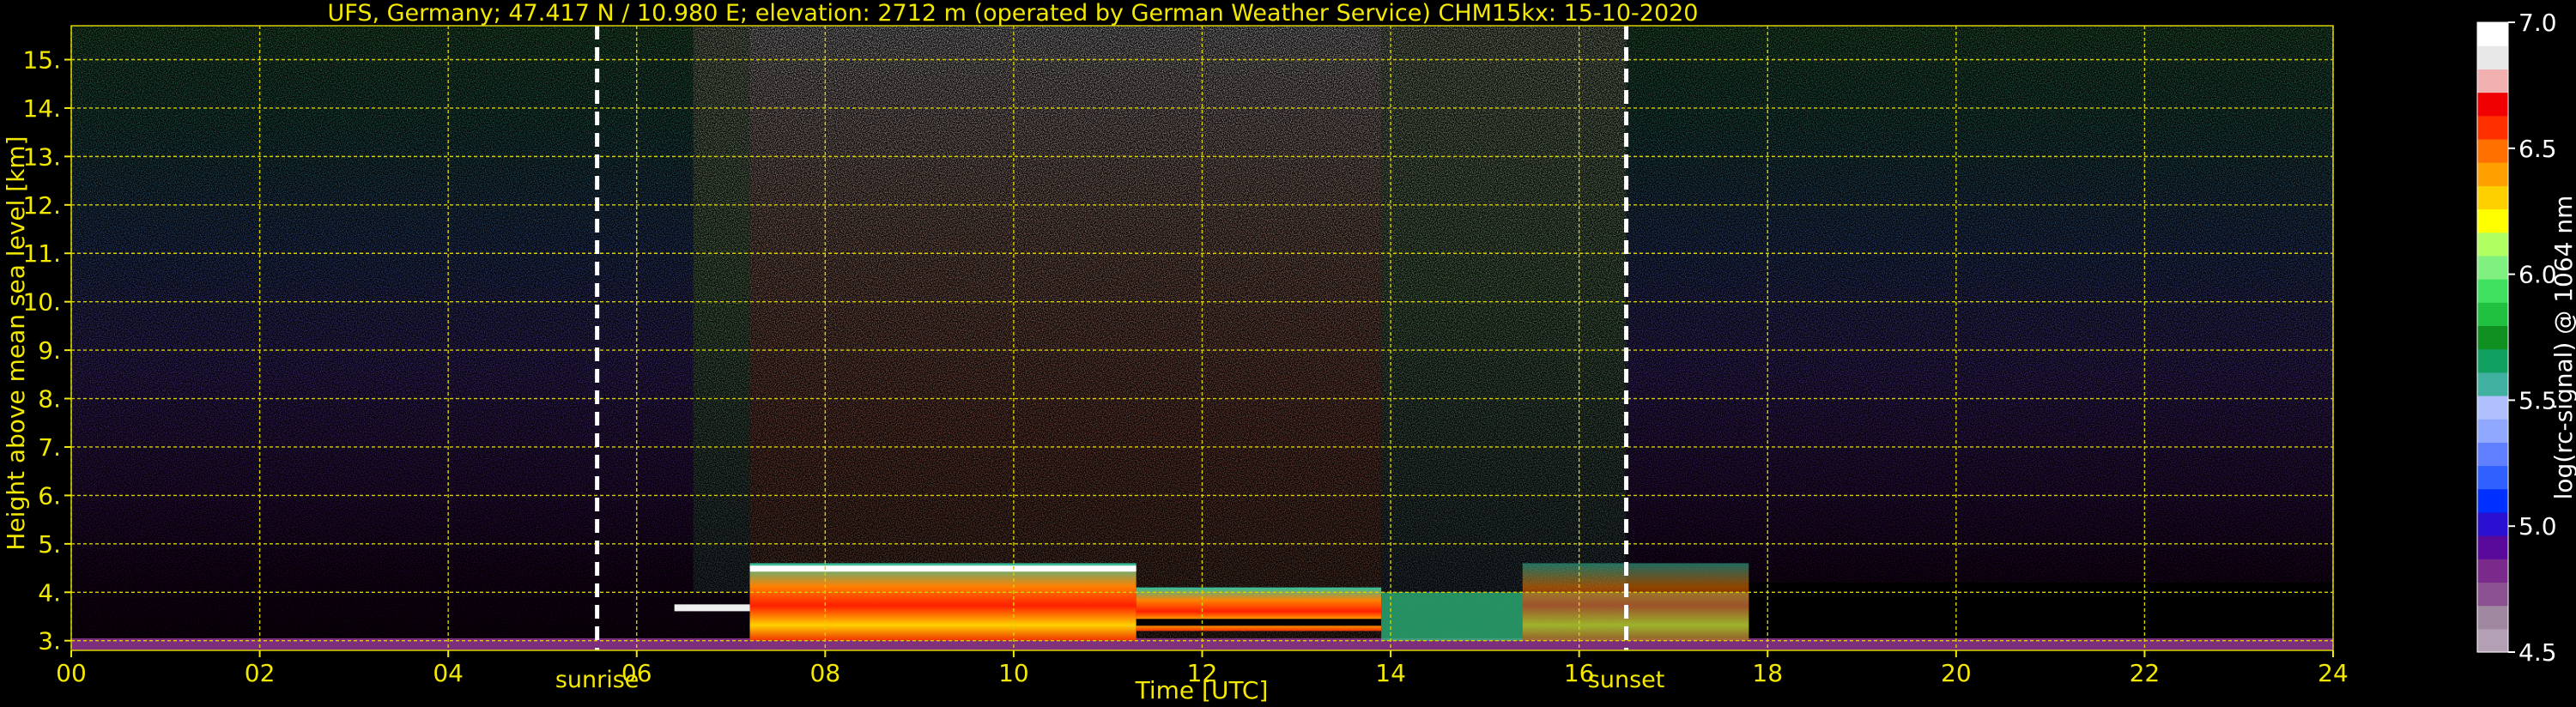 The width and height of the screenshot is (2576, 707). Describe the element at coordinates (2537, 526) in the screenshot. I see `colorbar-tick-label: 5.0` at that location.